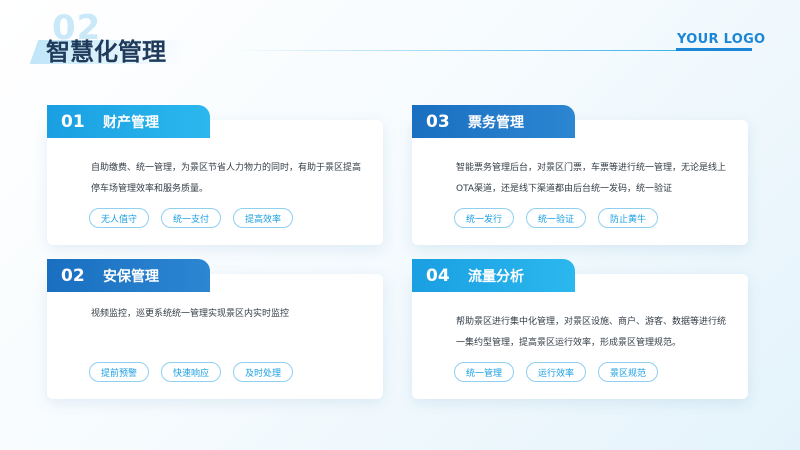  Describe the element at coordinates (119, 372) in the screenshot. I see `tag: 提前预警` at that location.